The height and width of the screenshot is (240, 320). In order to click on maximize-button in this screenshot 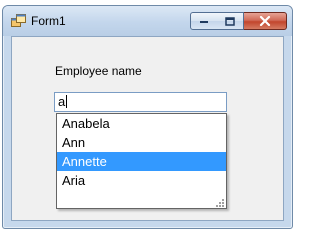, I will do `click(230, 21)`.